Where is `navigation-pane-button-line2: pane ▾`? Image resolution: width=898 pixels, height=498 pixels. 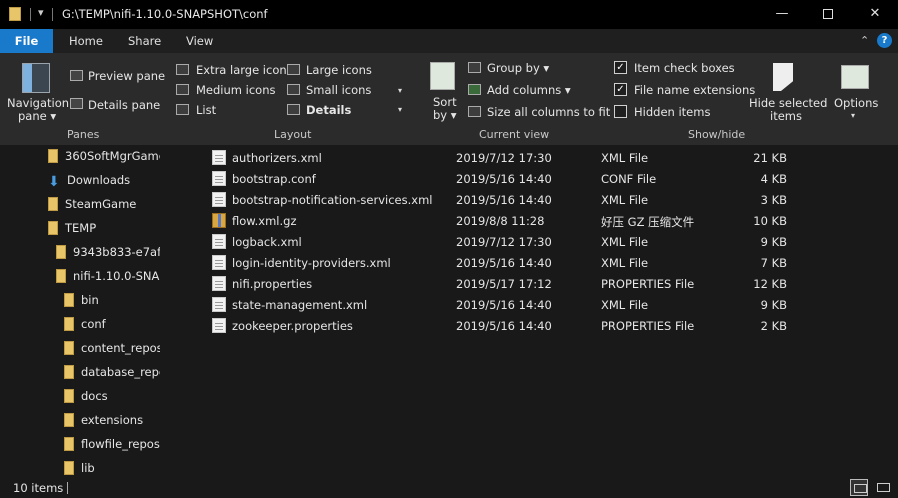
navigation-pane-button-line2: pane ▾ is located at coordinates (37, 116).